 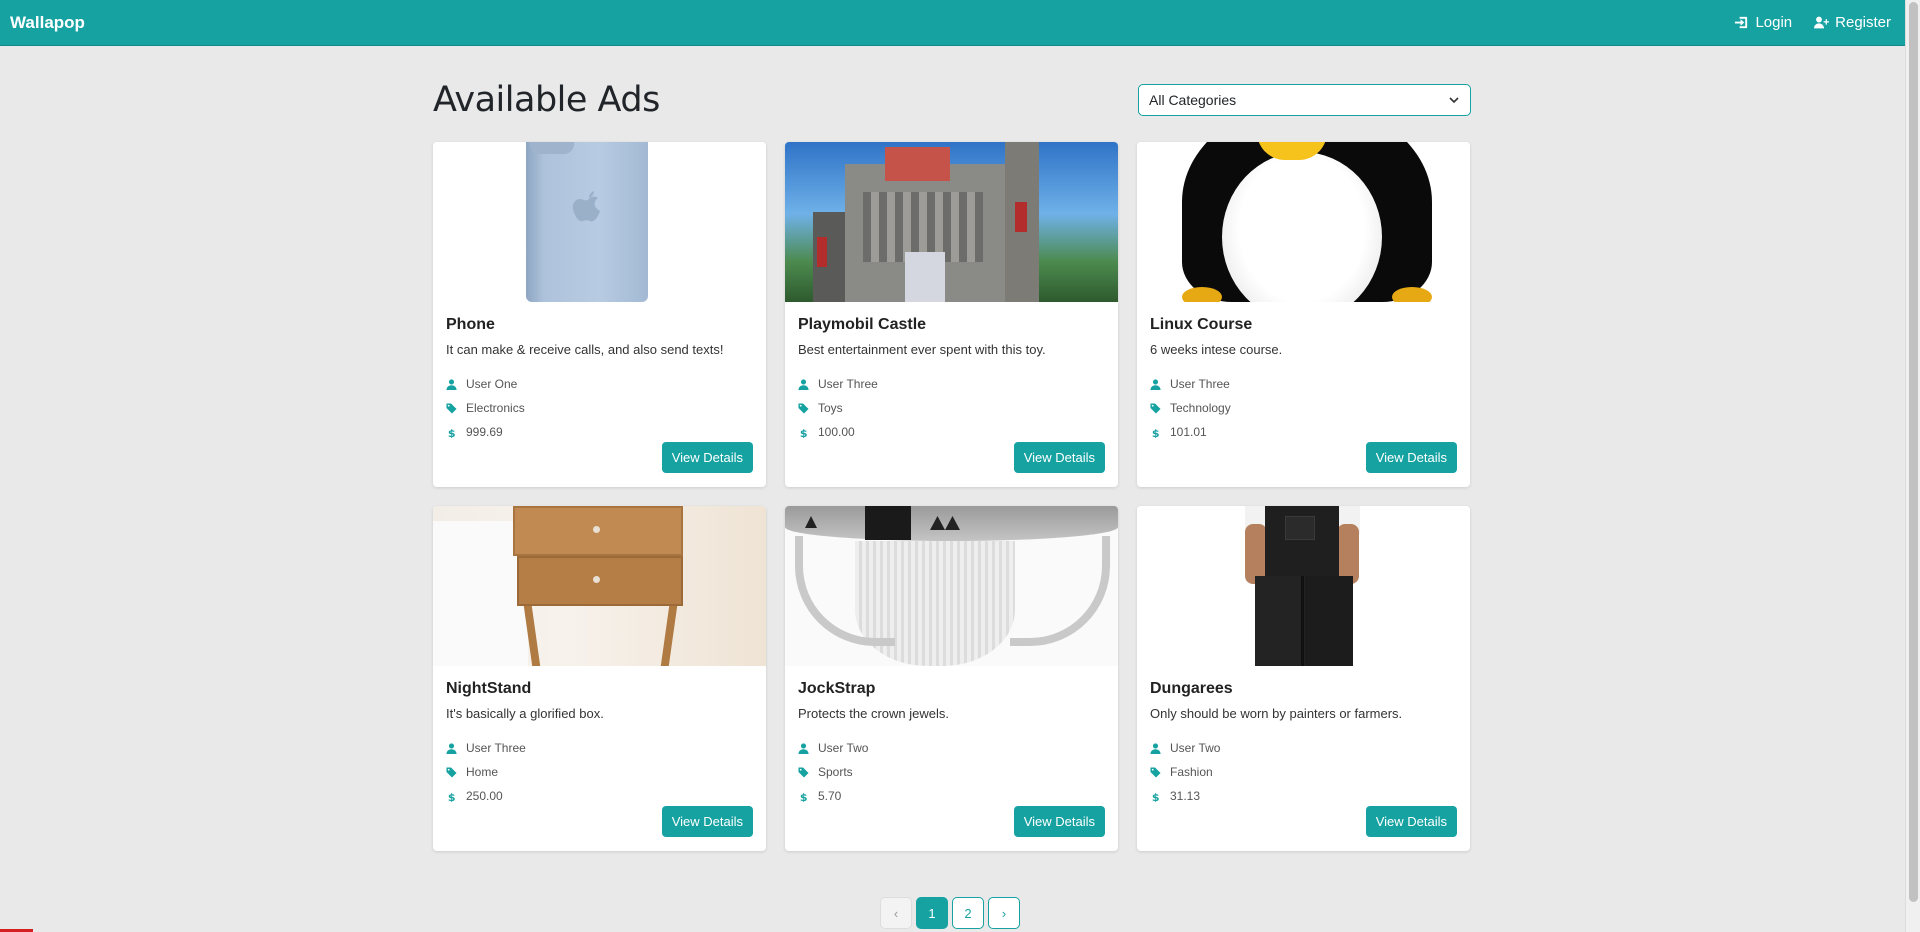 I want to click on jockstrap-image, so click(x=951, y=586).